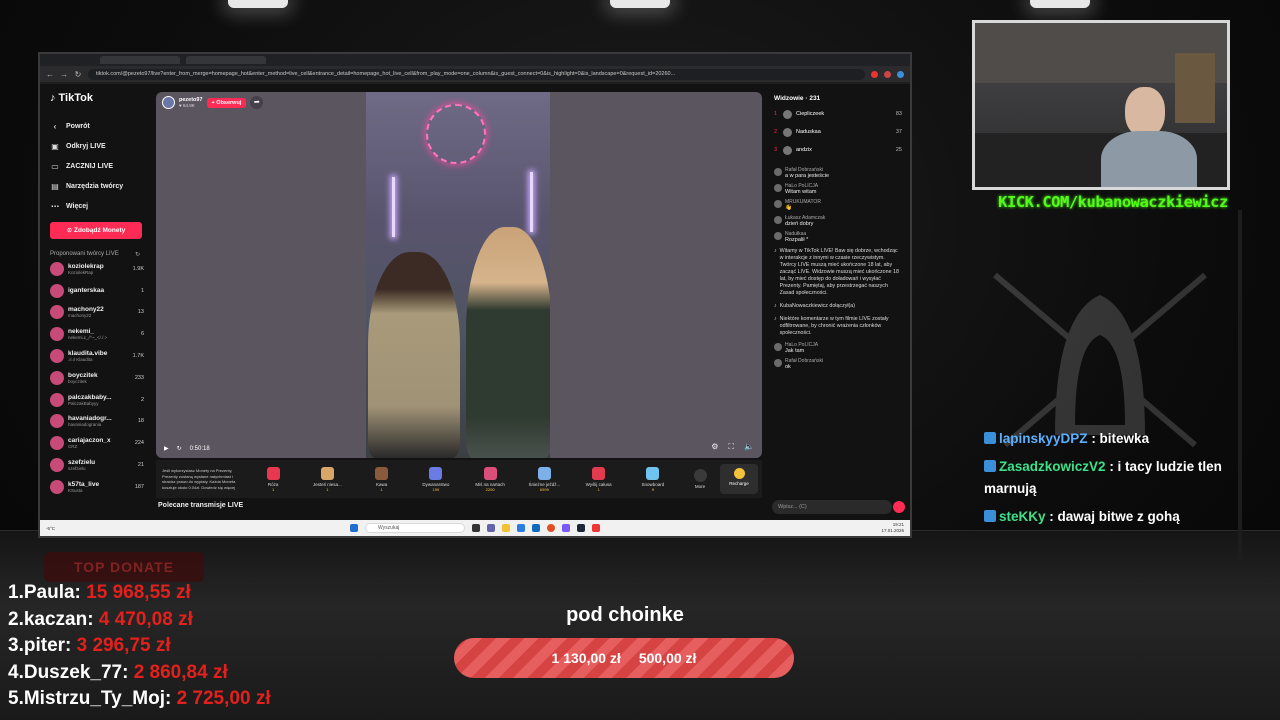 The height and width of the screenshot is (720, 1280). Describe the element at coordinates (168, 102) in the screenshot. I see `host-avatar` at that location.